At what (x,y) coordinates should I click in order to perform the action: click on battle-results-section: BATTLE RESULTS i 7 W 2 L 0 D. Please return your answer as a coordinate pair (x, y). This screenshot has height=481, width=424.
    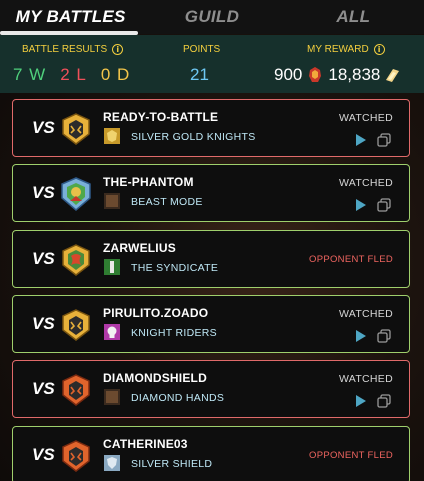
    Looking at the image, I should click on (75, 64).